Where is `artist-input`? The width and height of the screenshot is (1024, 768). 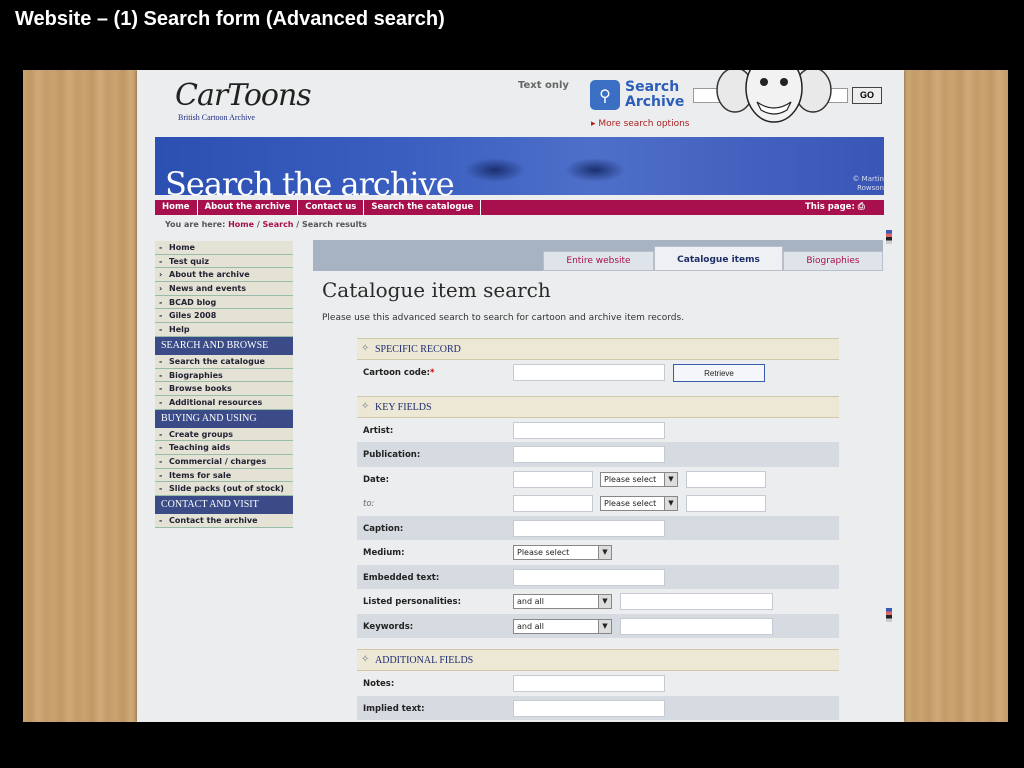
artist-input is located at coordinates (589, 430).